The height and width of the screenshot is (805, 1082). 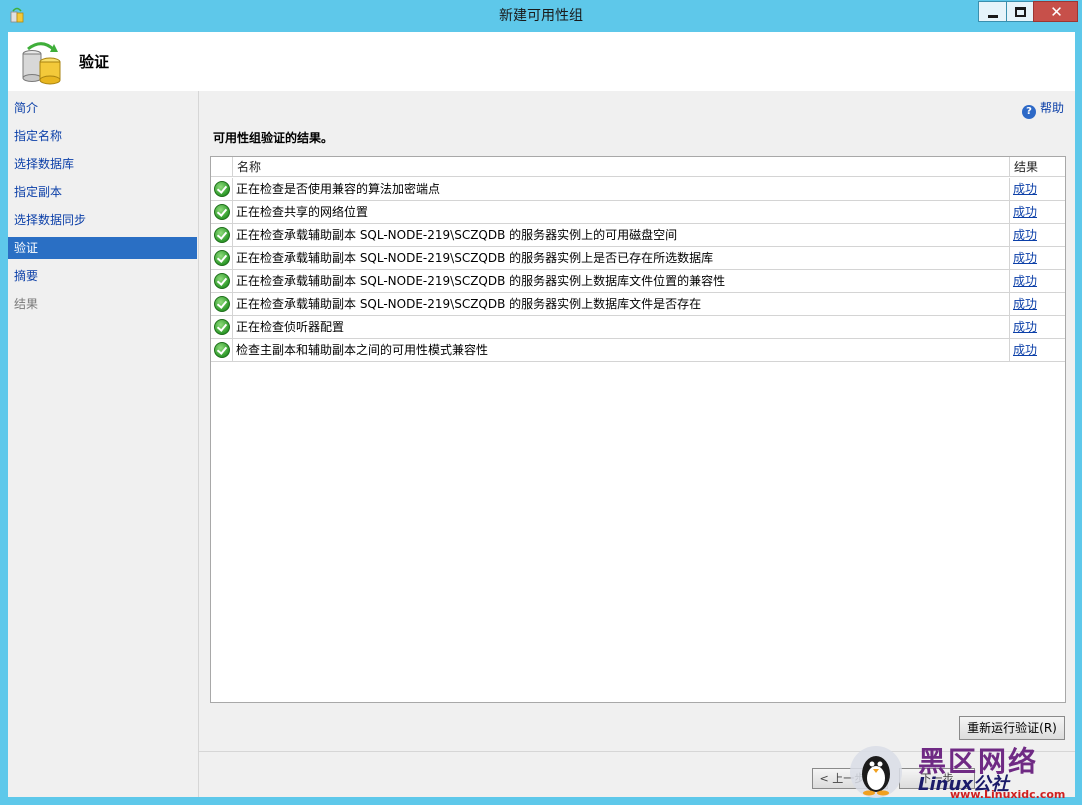 I want to click on help-icon: ?, so click(x=1028, y=112).